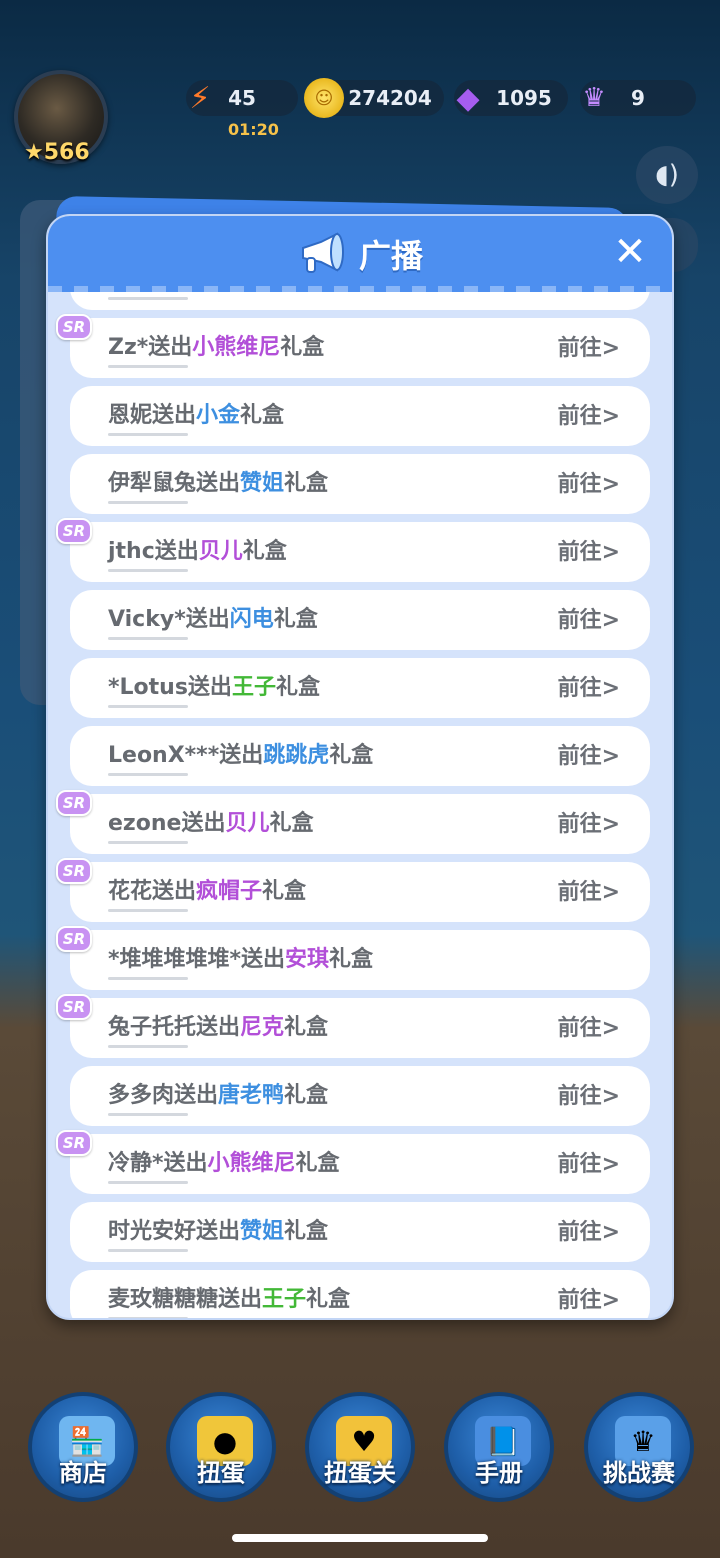 This screenshot has height=1558, width=720. What do you see at coordinates (66, 152) in the screenshot?
I see `player-level-value: 566` at bounding box center [66, 152].